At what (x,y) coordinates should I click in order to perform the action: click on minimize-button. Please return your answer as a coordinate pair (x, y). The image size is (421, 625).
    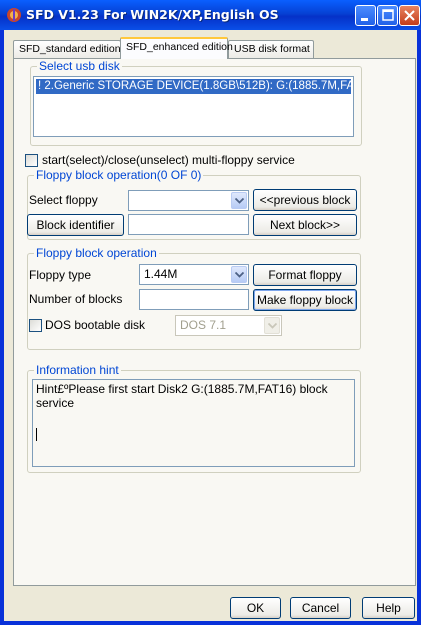
    Looking at the image, I should click on (365, 15).